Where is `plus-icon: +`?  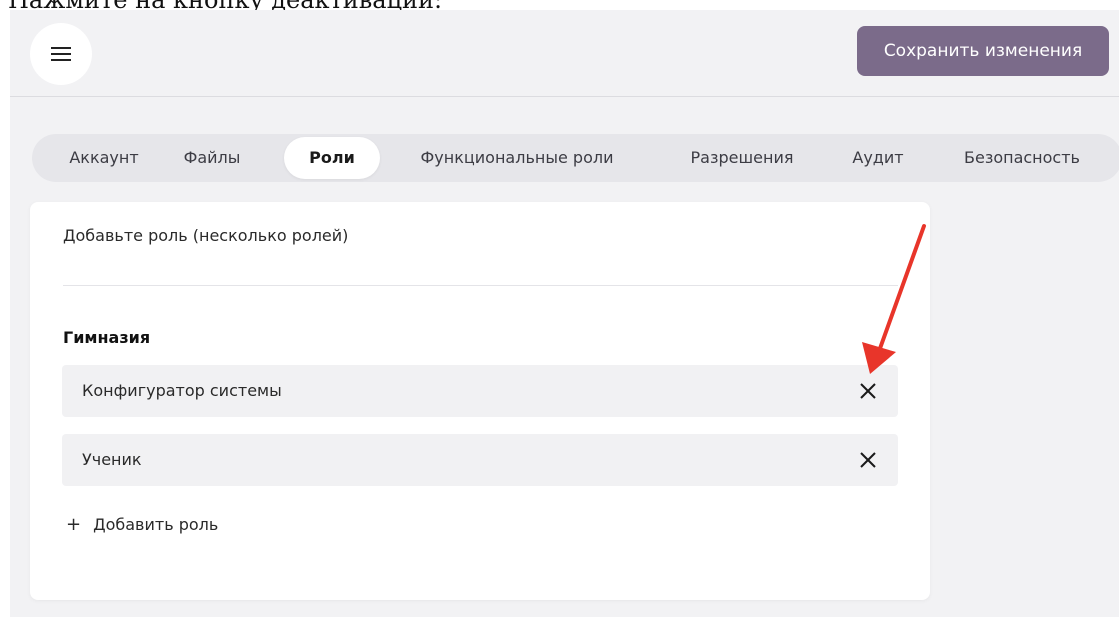
plus-icon: + is located at coordinates (74, 524).